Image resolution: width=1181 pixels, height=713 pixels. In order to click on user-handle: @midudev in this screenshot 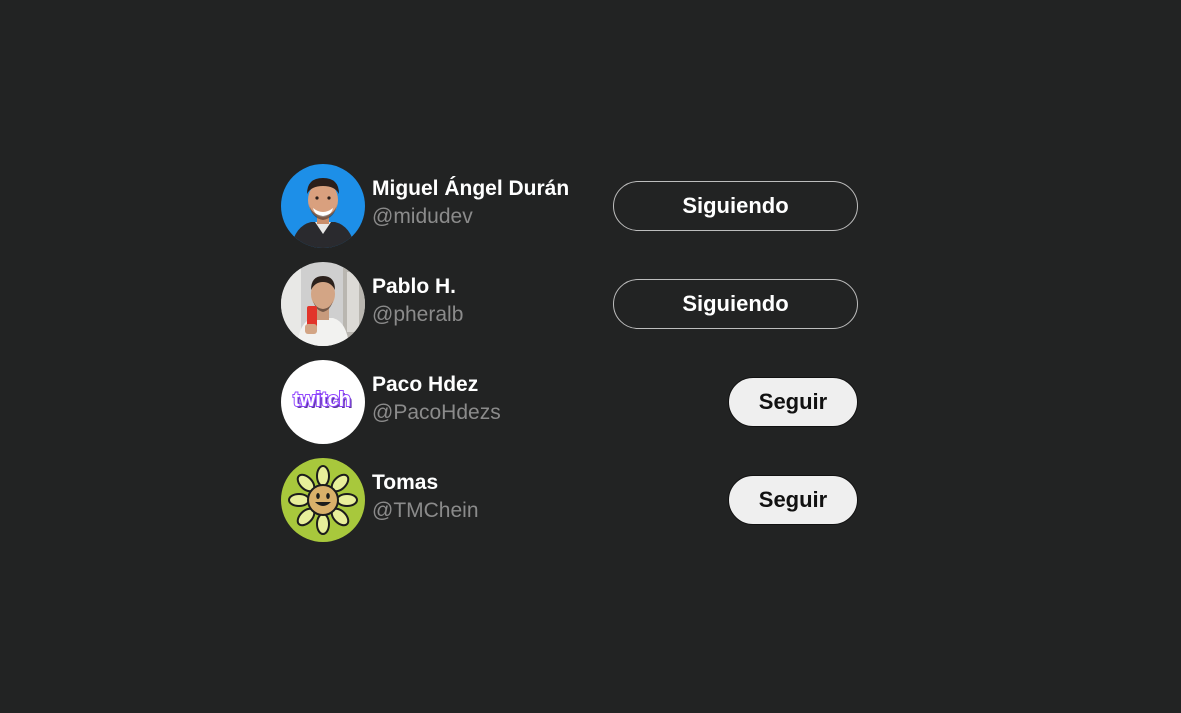, I will do `click(422, 216)`.